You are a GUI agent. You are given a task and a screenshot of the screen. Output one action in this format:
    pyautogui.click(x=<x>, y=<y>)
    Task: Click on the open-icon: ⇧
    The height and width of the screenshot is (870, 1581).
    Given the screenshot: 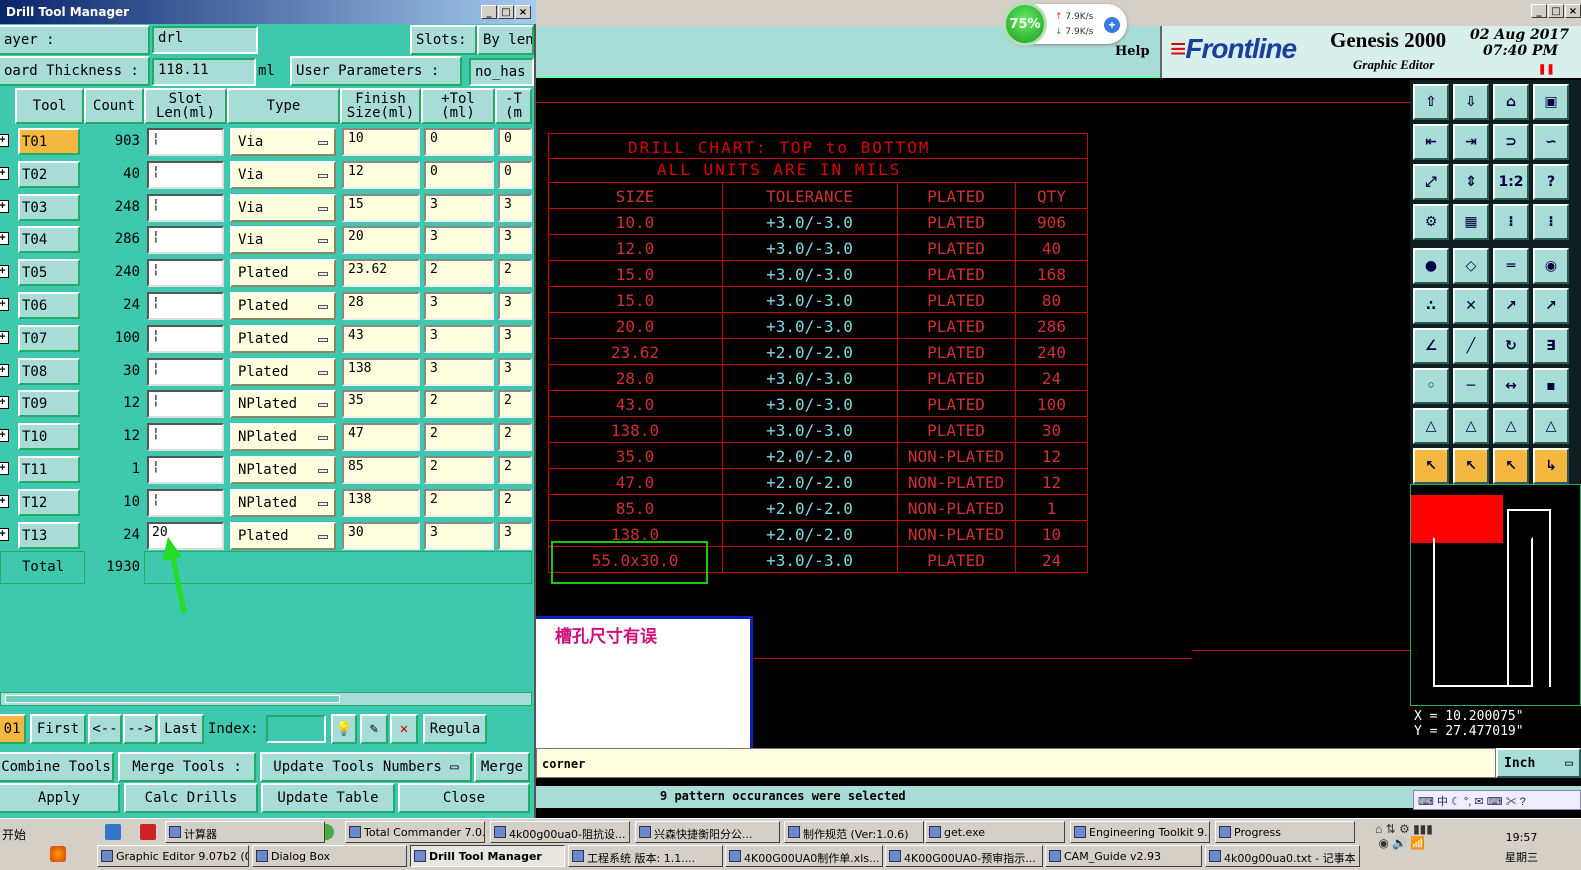 What is the action you would take?
    pyautogui.click(x=1431, y=102)
    